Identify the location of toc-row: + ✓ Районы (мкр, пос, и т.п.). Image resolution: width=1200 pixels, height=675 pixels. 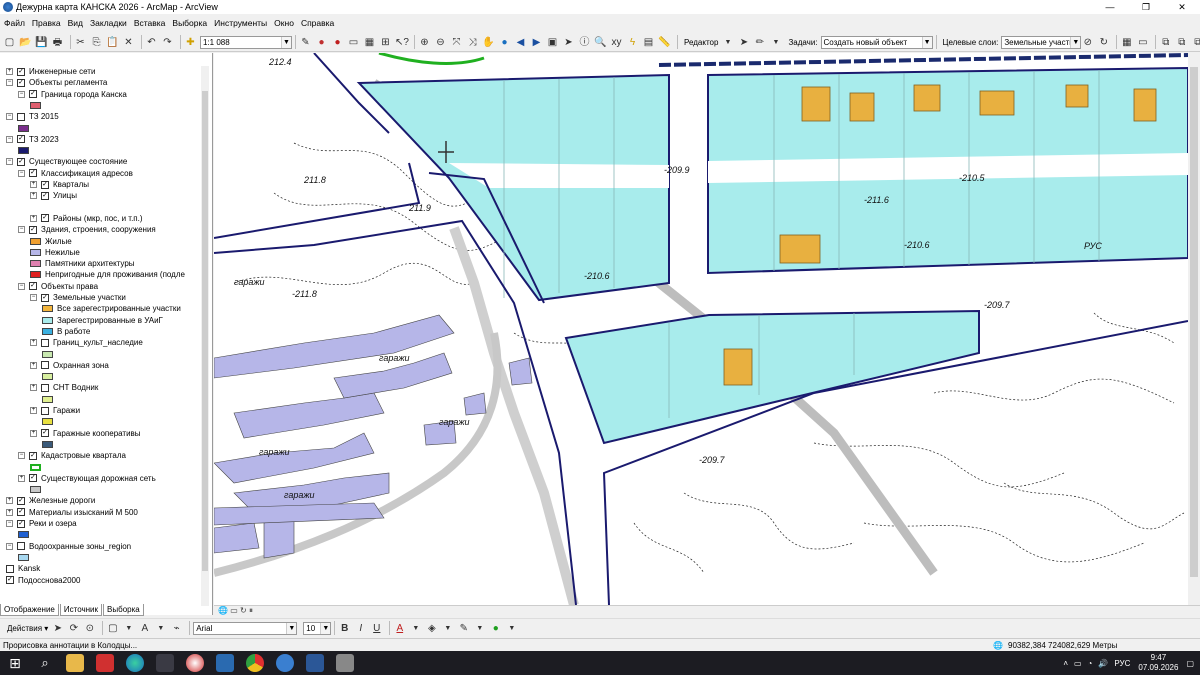
(86, 218).